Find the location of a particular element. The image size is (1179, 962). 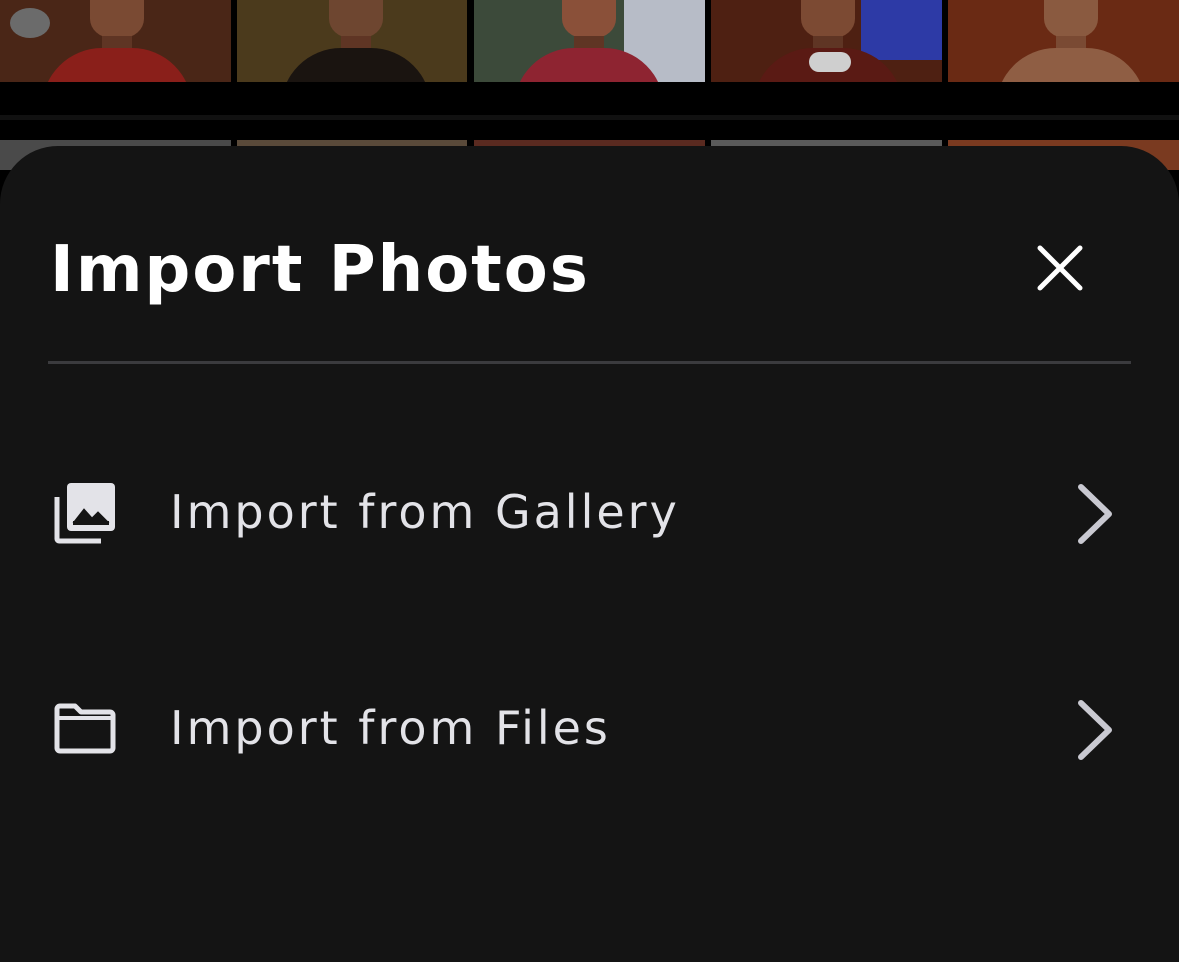

option-label: Import from Files is located at coordinates (390, 728).